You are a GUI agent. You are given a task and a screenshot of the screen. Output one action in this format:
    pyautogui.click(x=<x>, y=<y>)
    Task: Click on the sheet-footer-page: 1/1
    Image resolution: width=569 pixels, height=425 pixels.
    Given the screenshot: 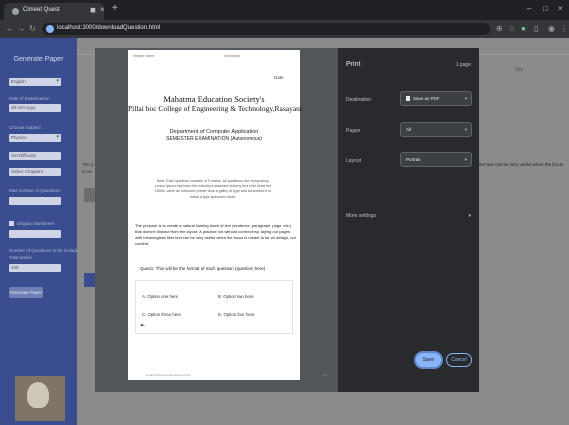 What is the action you would take?
    pyautogui.click(x=325, y=375)
    